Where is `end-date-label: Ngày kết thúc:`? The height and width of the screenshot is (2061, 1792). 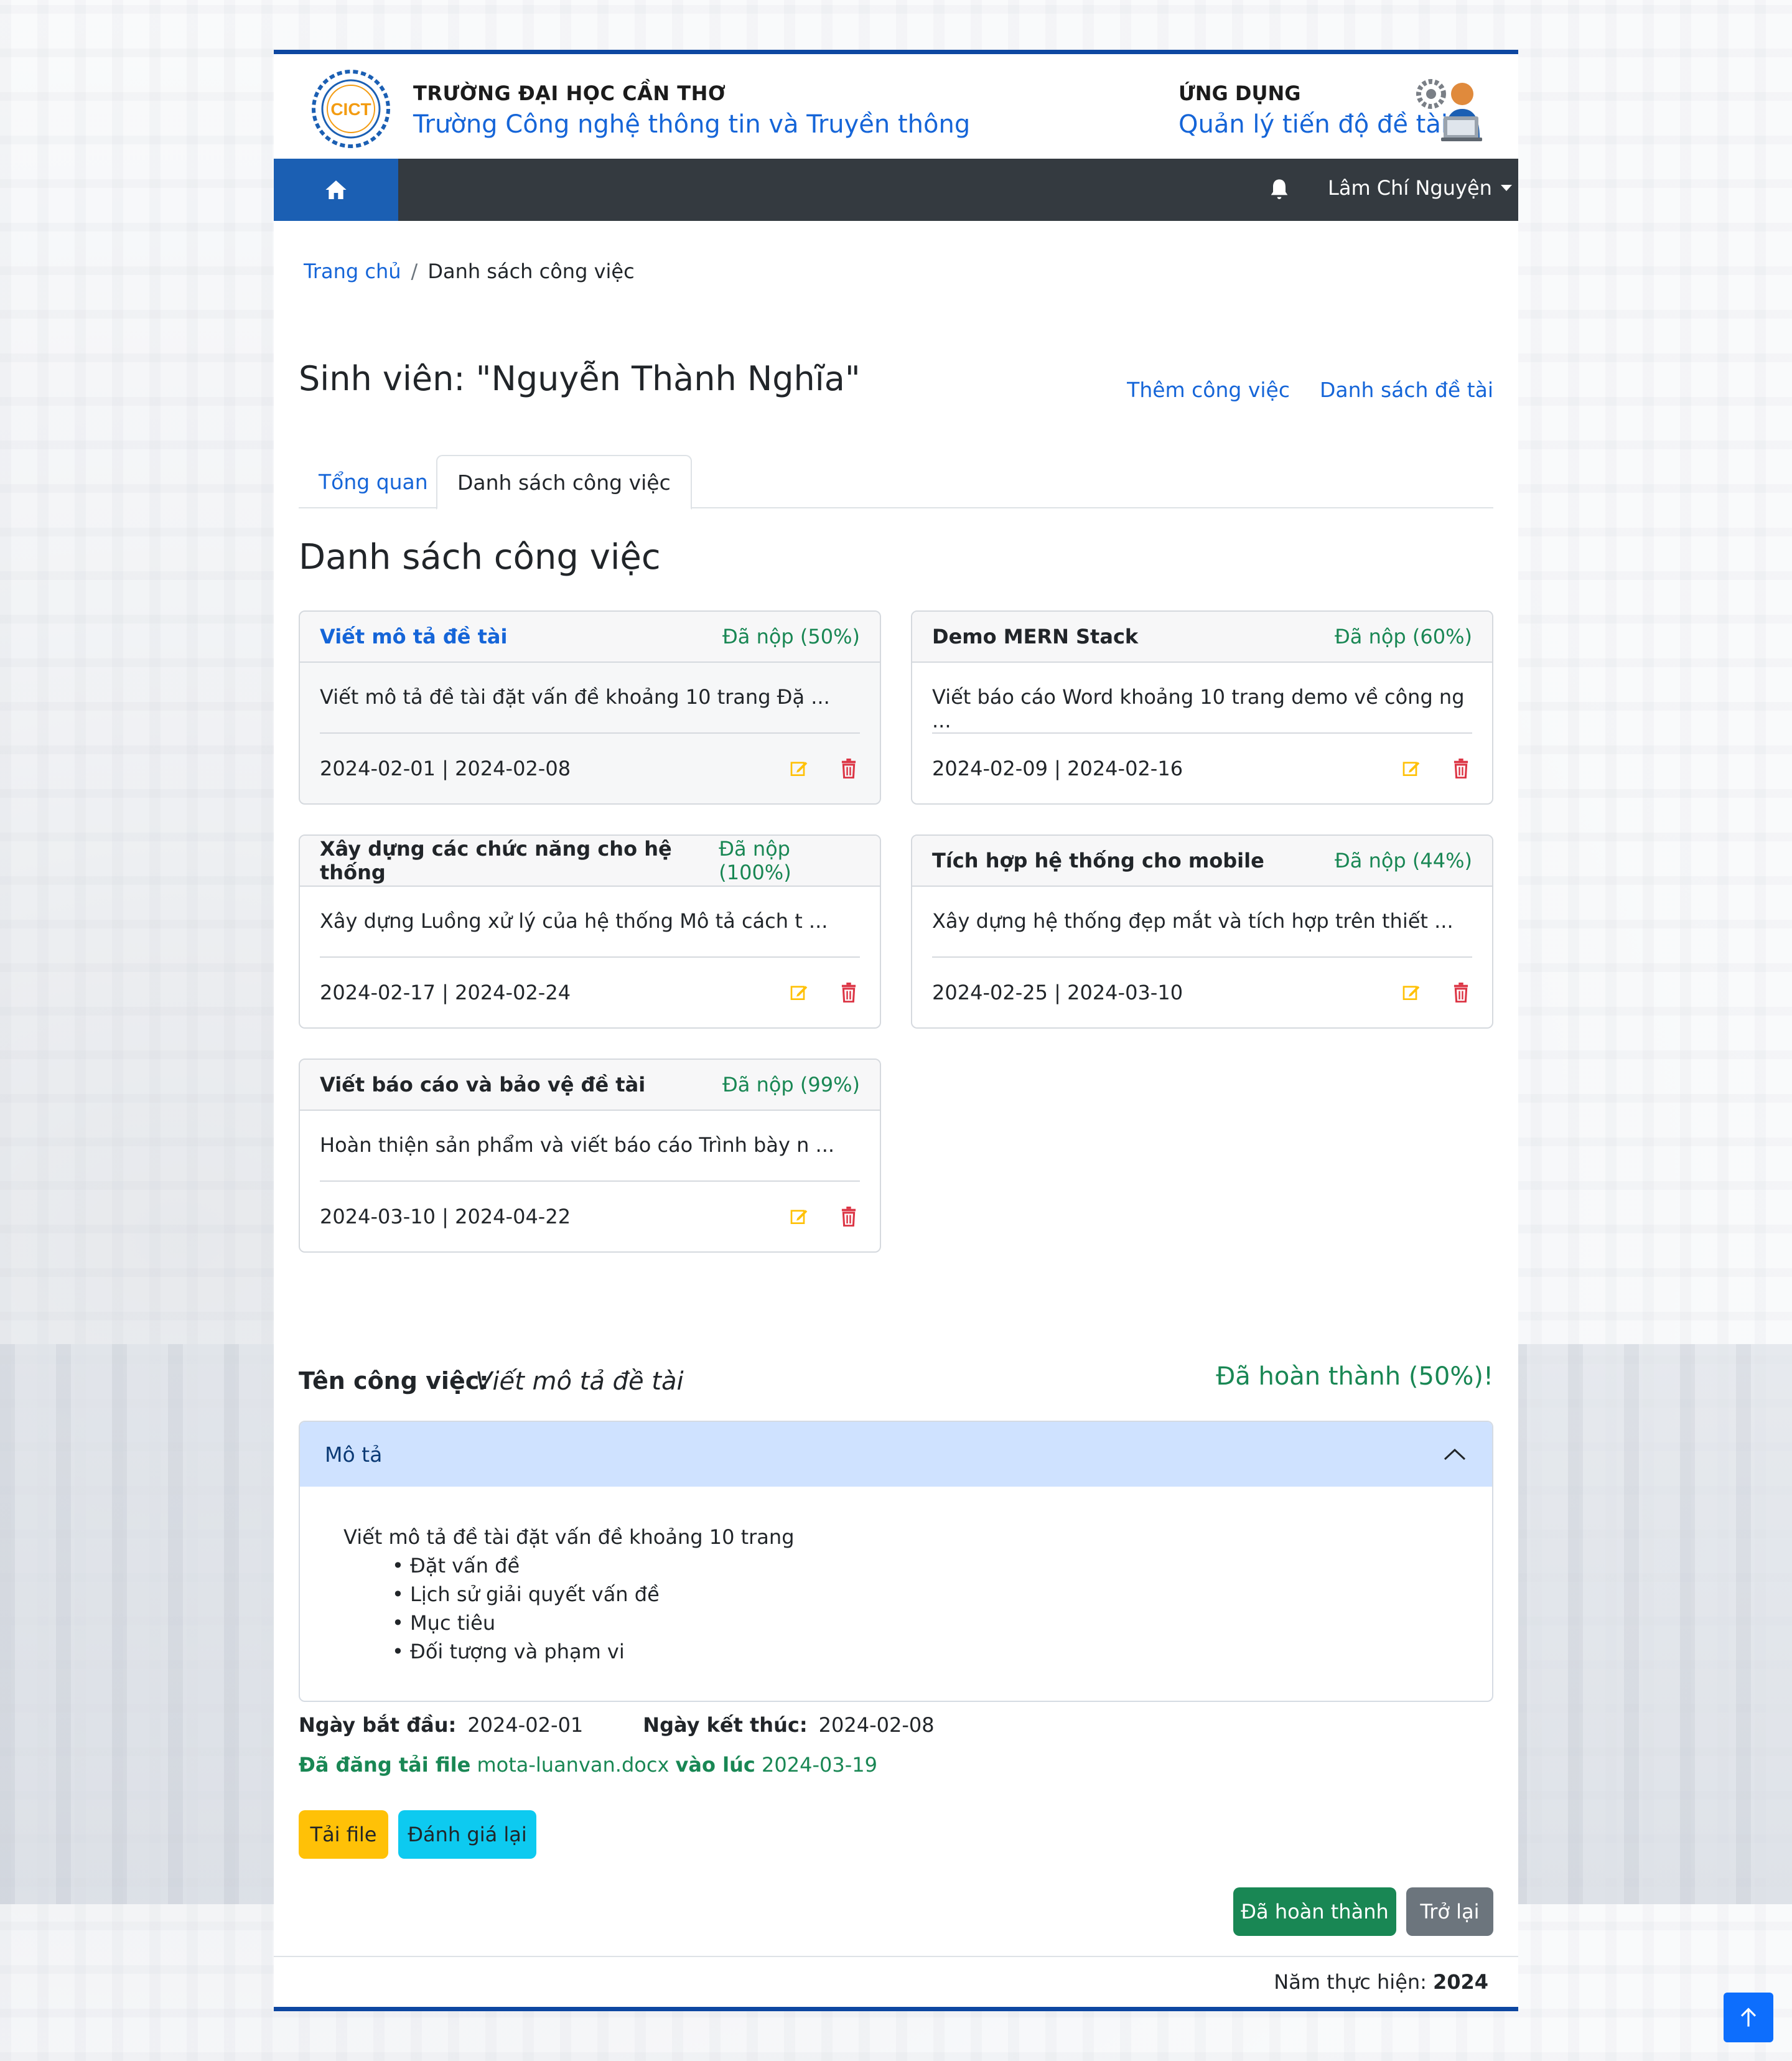 end-date-label: Ngày kết thúc: is located at coordinates (725, 1725).